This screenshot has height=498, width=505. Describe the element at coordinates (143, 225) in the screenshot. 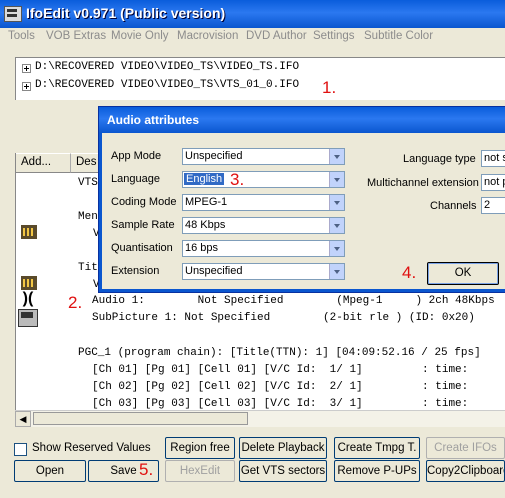

I see `sample-rate-label: Sample Rate` at that location.